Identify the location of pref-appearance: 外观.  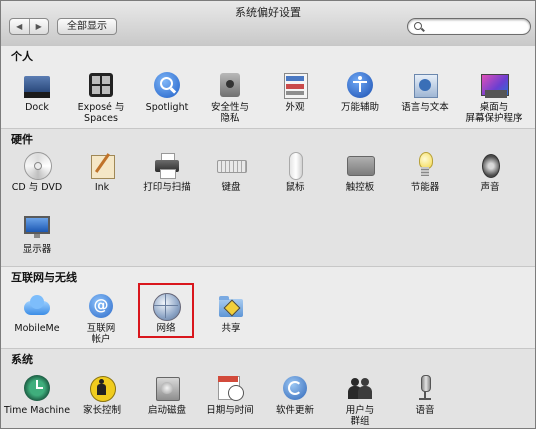
(295, 91).